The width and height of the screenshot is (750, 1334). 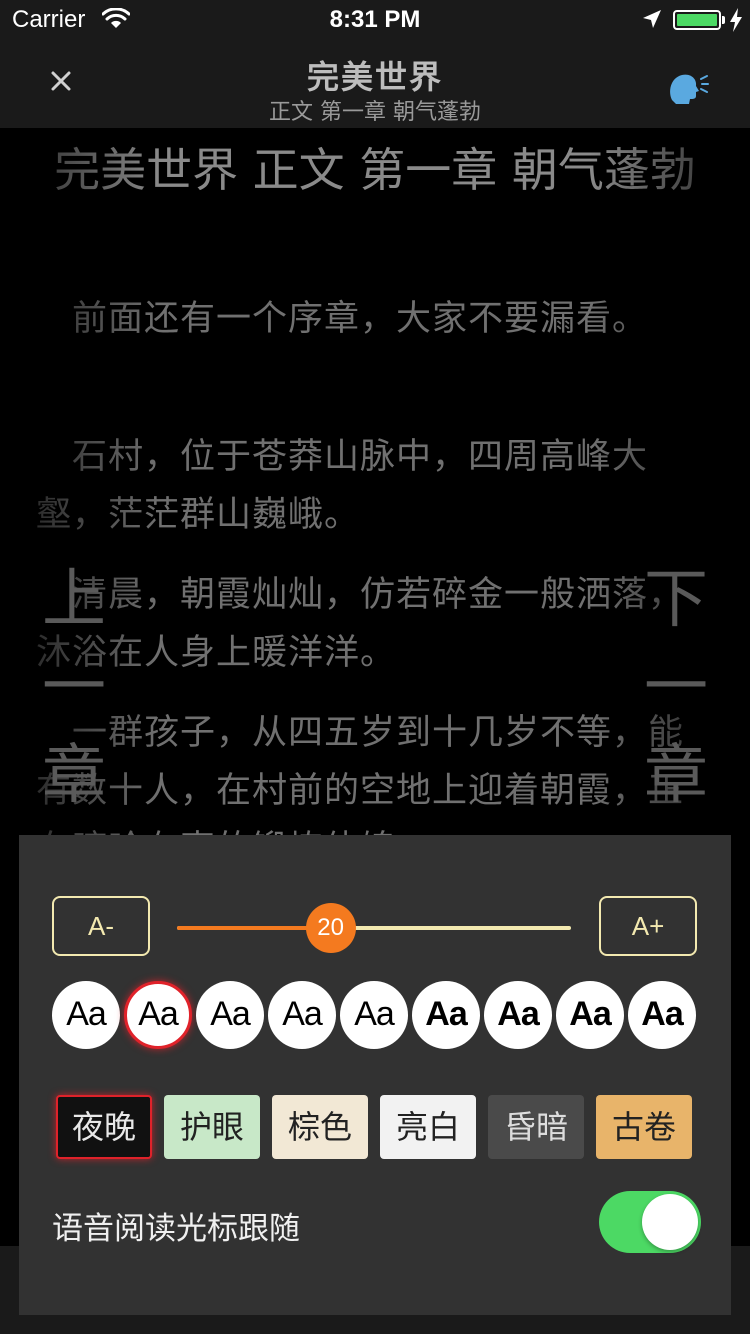 I want to click on reader-nav-bar: 完美世界 正文 第一章 朝气蓬勃, so click(x=375, y=84).